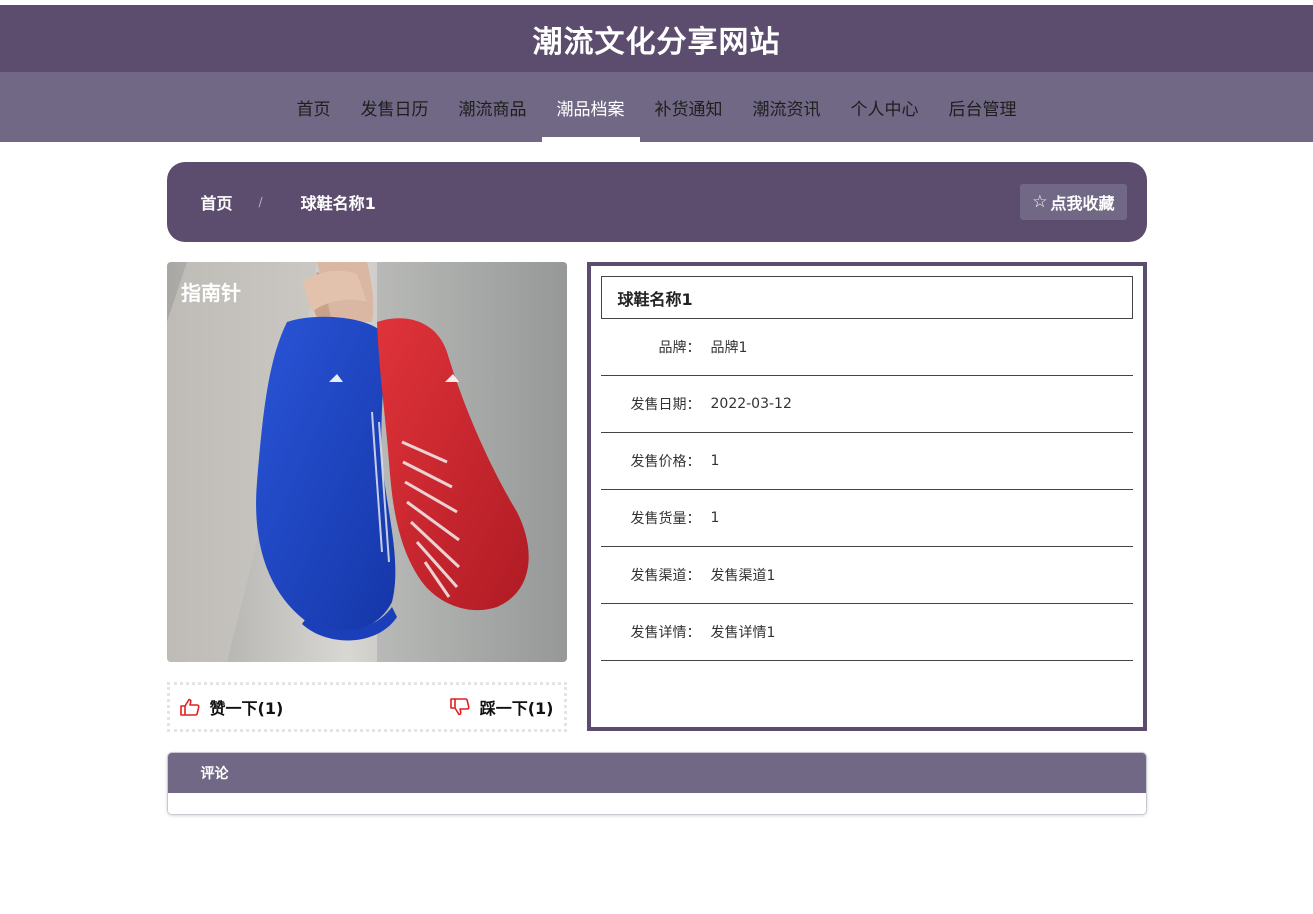 This screenshot has height=914, width=1313. Describe the element at coordinates (656, 803) in the screenshot. I see `comment-body` at that location.